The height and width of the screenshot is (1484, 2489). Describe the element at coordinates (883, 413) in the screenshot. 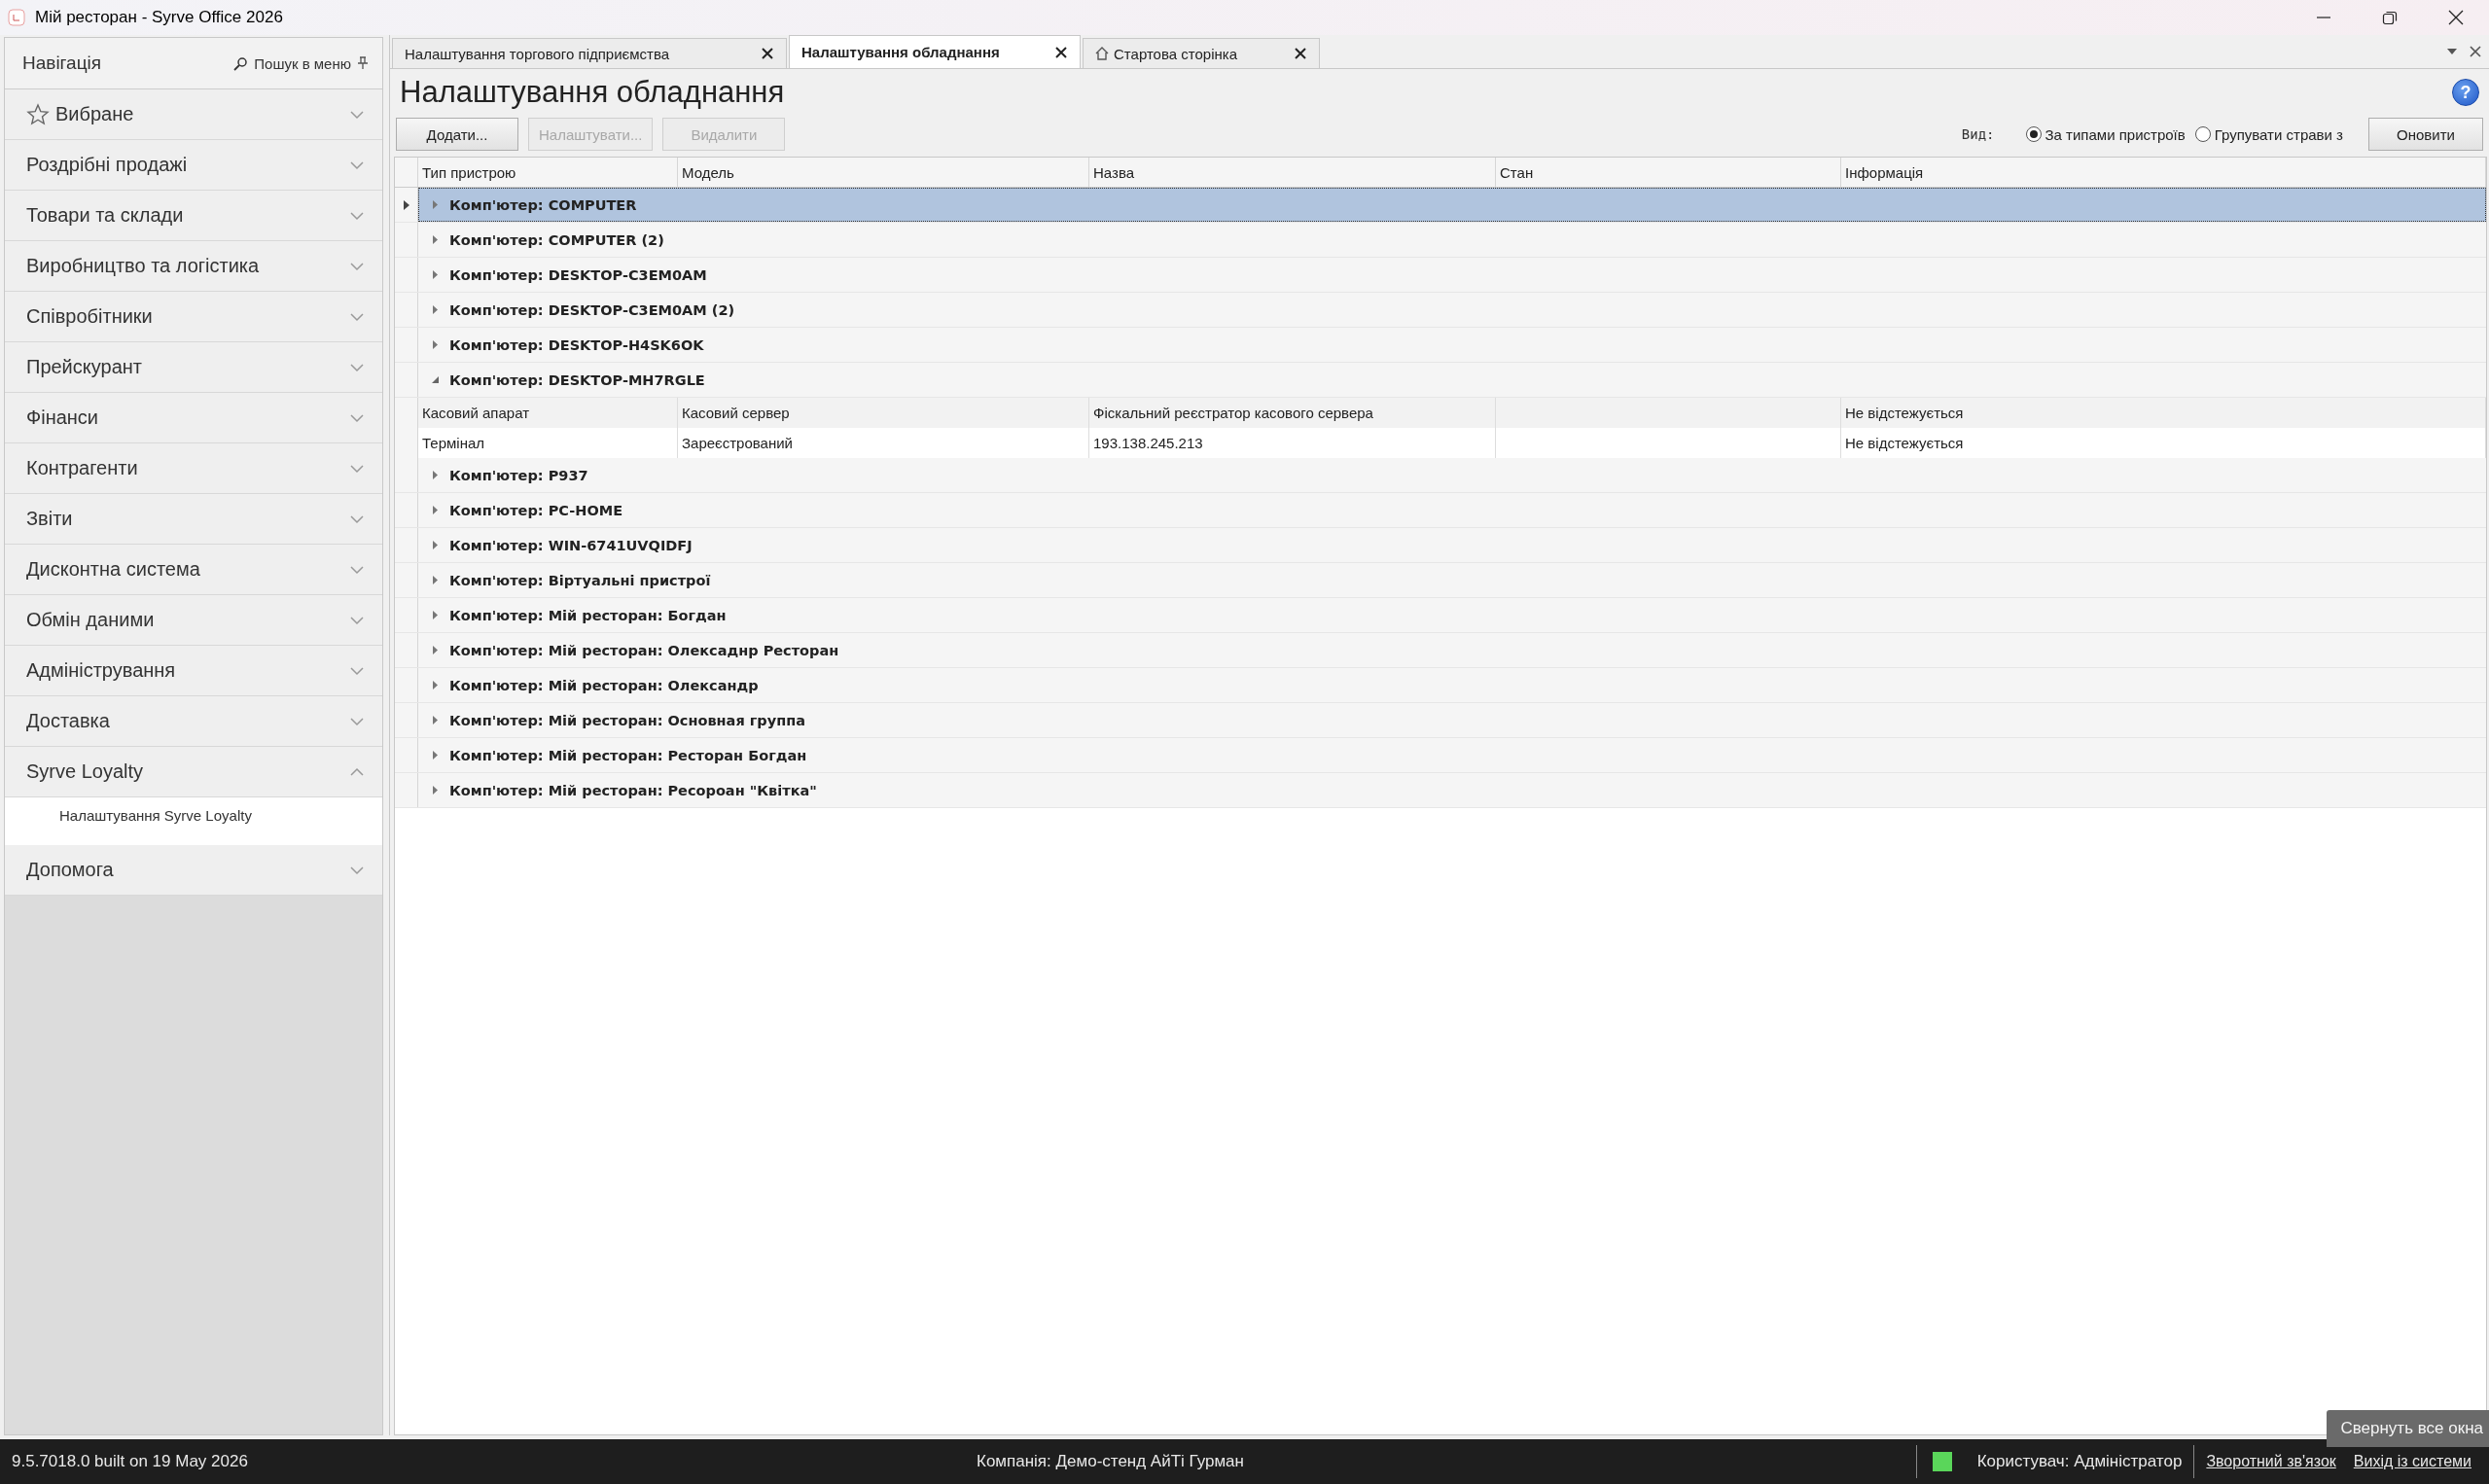

I see `table-cell: Касовий сервер` at that location.